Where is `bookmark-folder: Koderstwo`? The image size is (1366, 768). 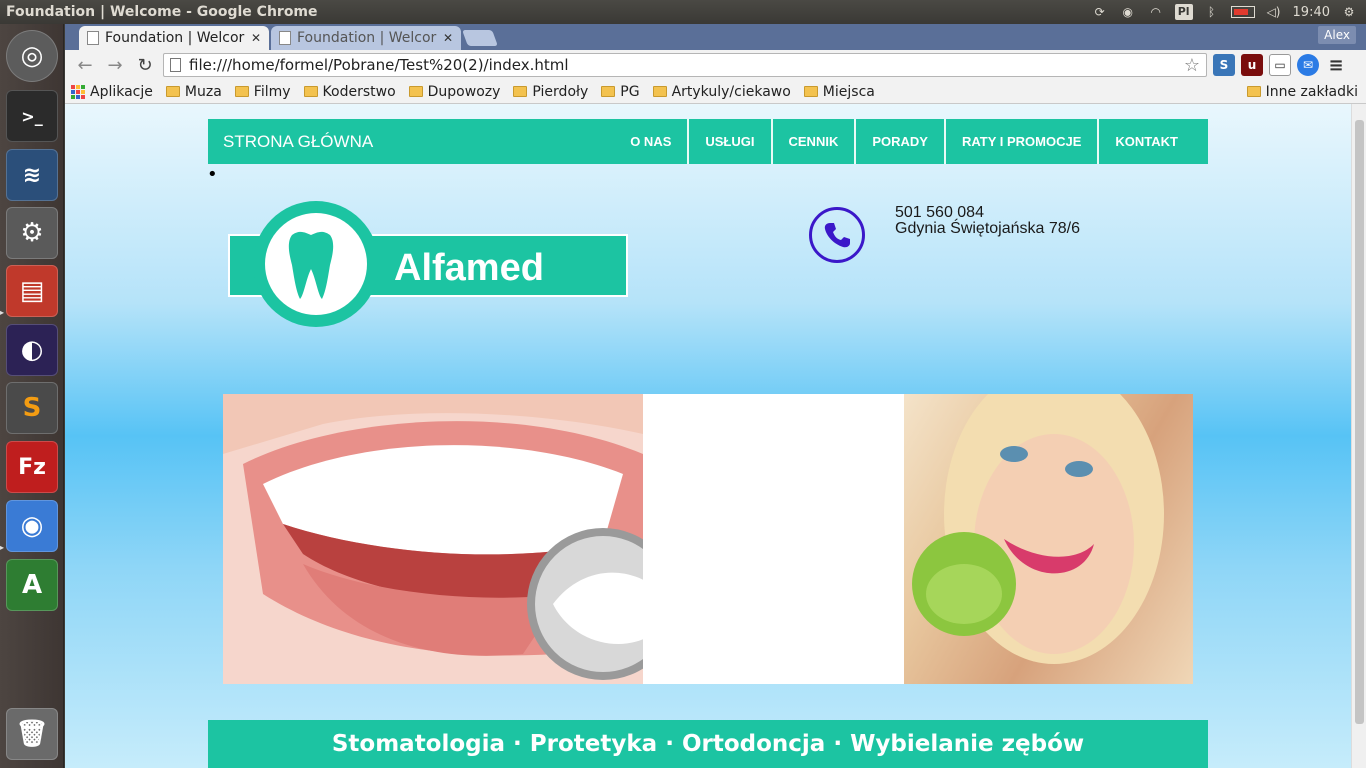 bookmark-folder: Koderstwo is located at coordinates (349, 92).